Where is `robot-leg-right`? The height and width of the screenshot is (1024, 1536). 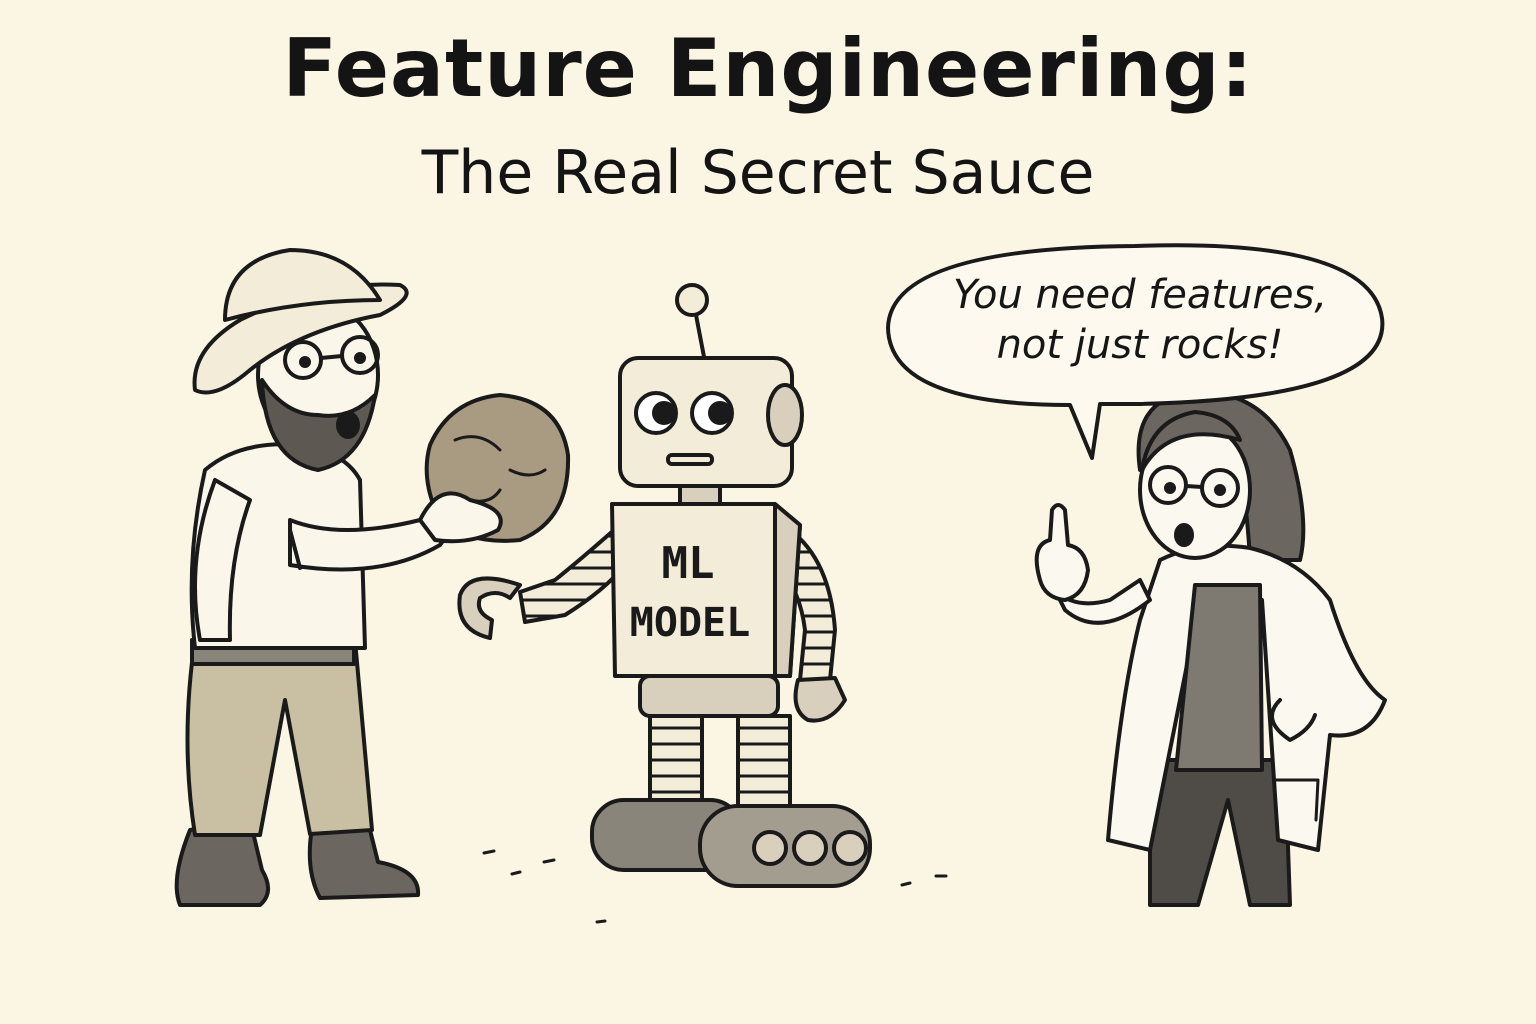
robot-leg-right is located at coordinates (764, 761).